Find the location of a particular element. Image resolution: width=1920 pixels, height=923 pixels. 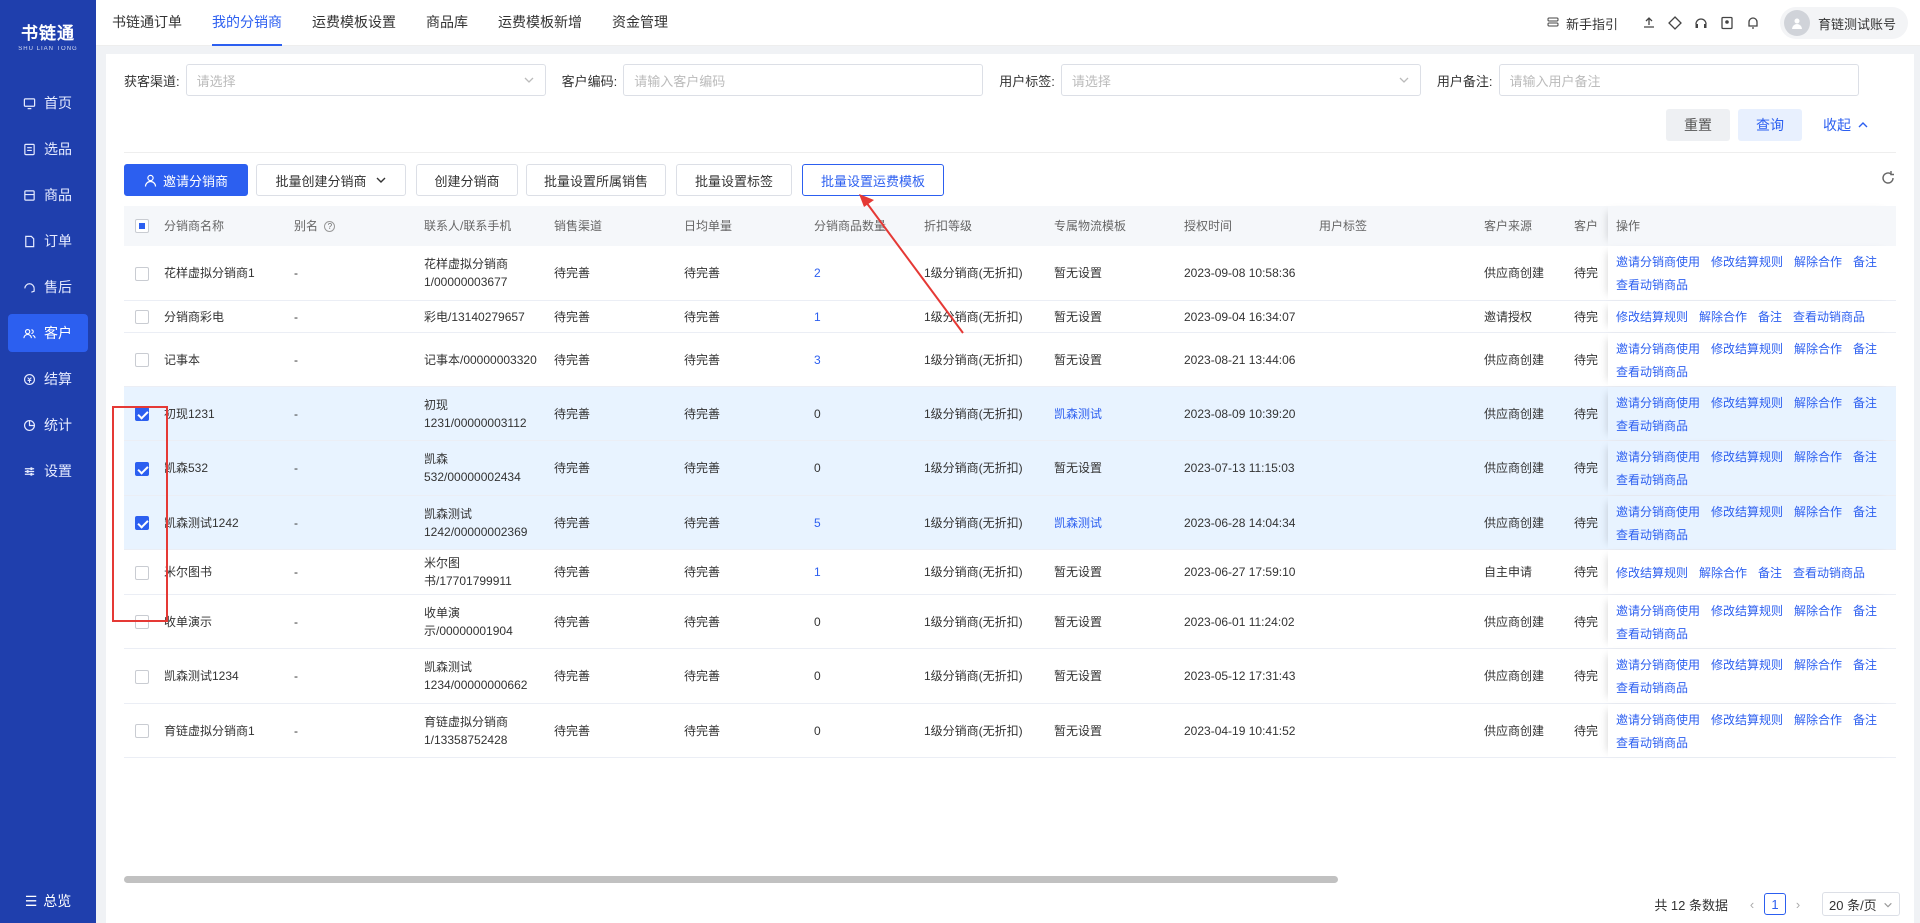

sidebar-item-4: 售后 is located at coordinates (48, 287).